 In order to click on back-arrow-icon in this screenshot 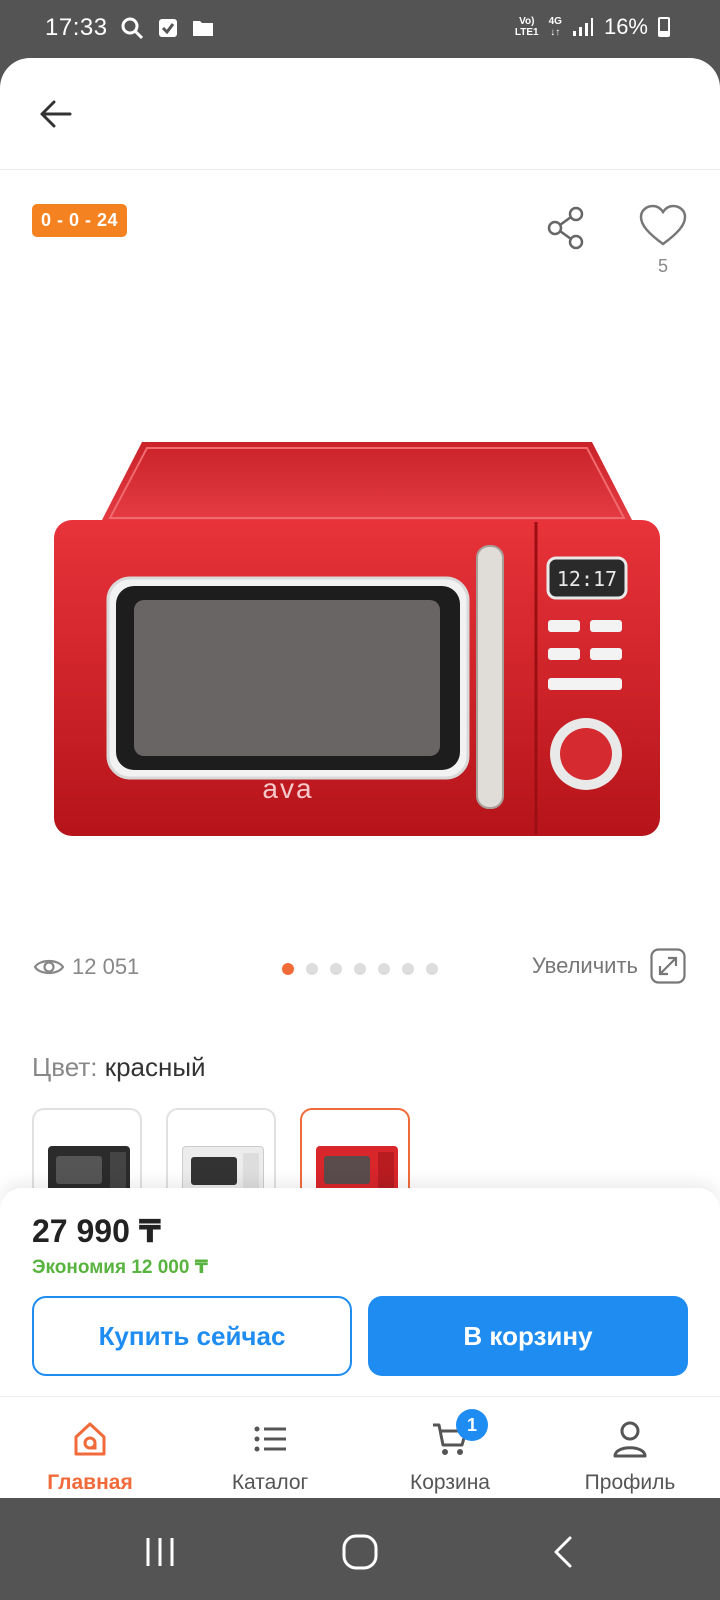, I will do `click(56, 114)`.